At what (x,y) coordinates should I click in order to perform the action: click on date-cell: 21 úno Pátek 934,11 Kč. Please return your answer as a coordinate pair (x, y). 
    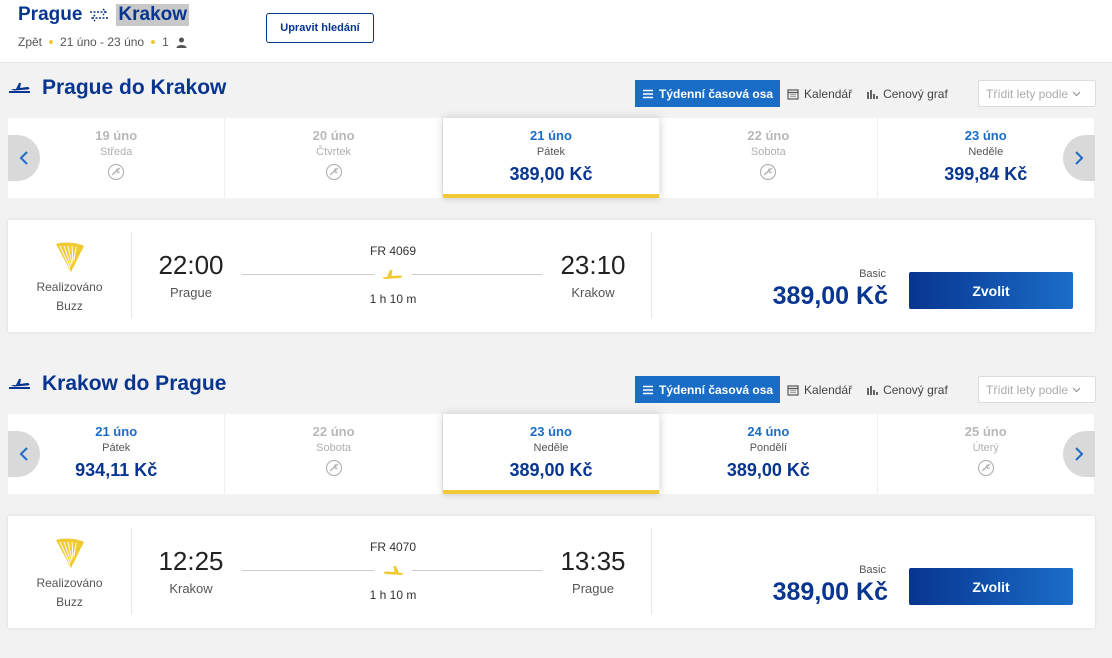
    Looking at the image, I should click on (117, 454).